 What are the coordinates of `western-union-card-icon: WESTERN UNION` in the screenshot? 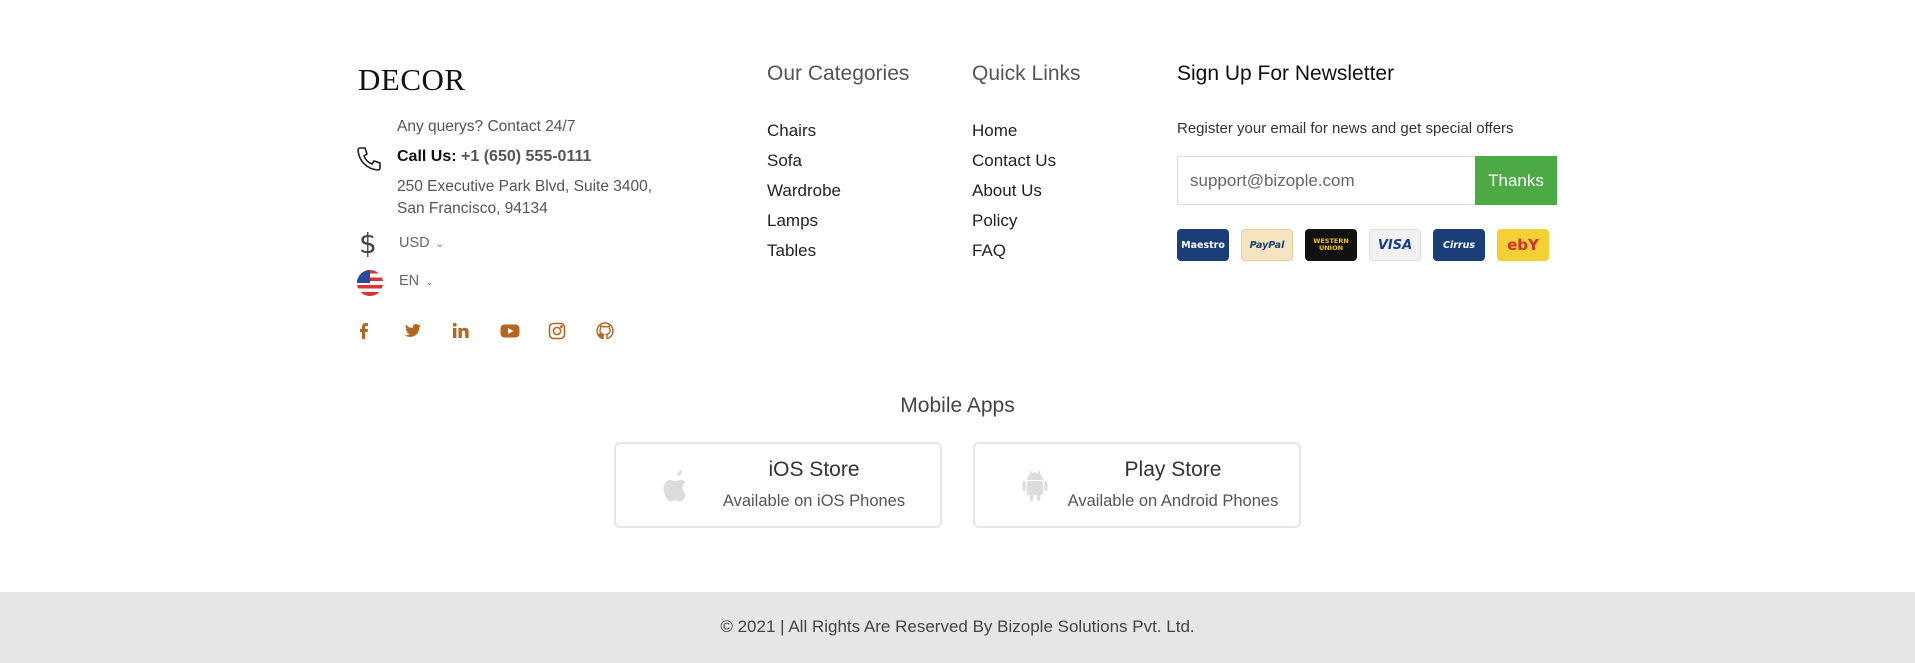 It's located at (1331, 245).